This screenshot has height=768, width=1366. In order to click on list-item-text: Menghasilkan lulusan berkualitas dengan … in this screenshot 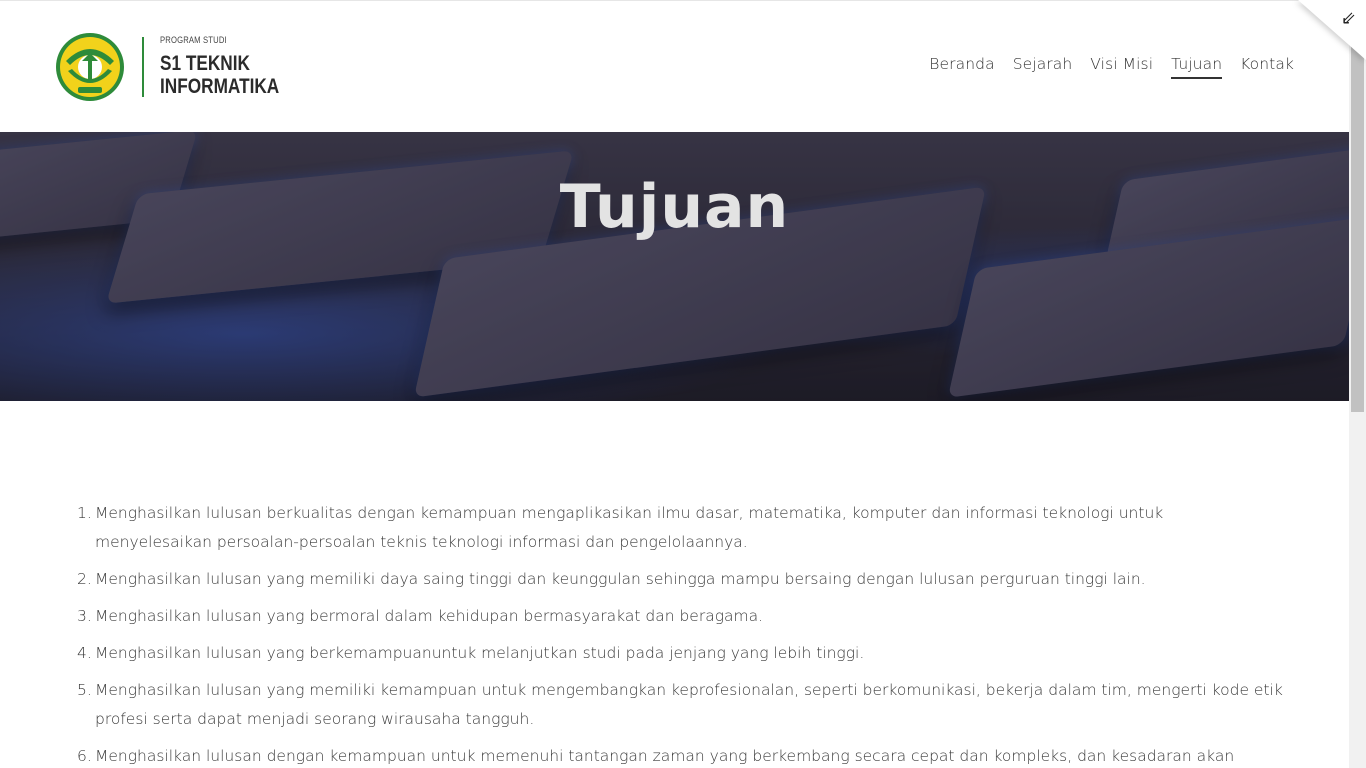, I will do `click(629, 527)`.